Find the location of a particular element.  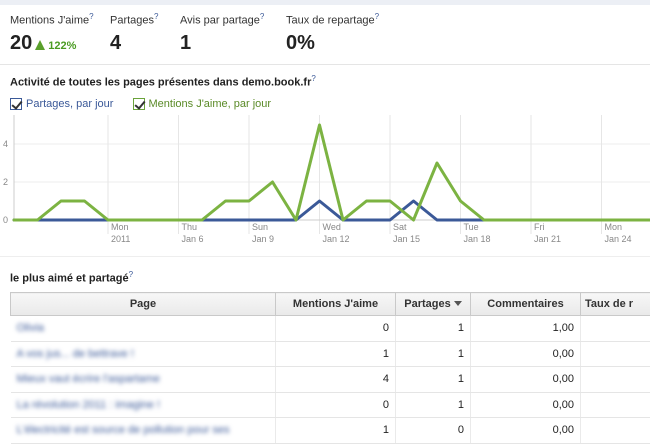

column-header-rate: Taux de r is located at coordinates (615, 304).